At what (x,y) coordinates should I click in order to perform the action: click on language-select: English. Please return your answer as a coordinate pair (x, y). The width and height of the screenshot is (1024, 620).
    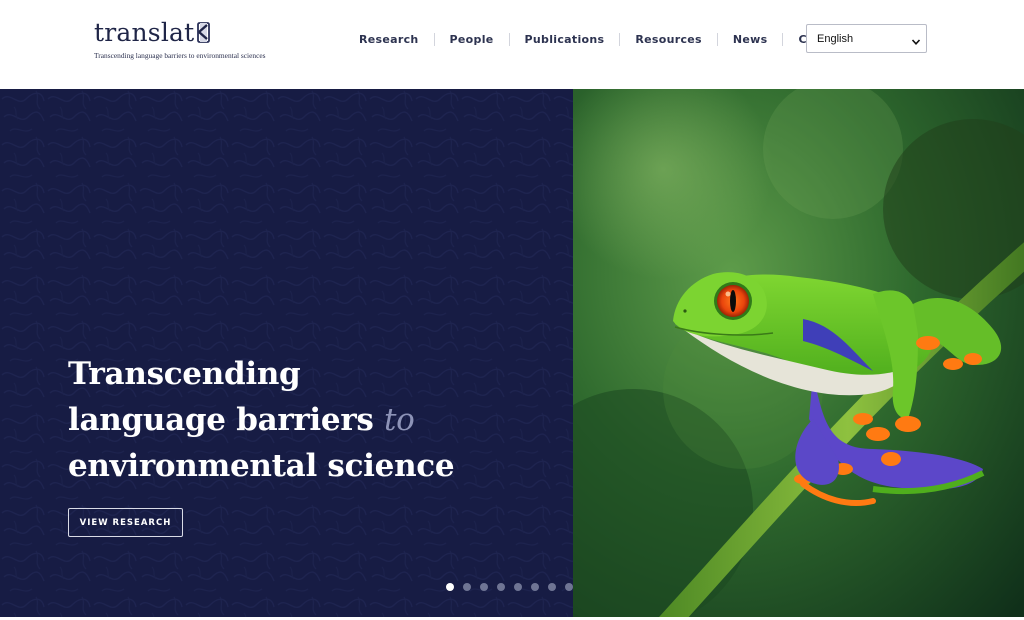
    Looking at the image, I should click on (866, 38).